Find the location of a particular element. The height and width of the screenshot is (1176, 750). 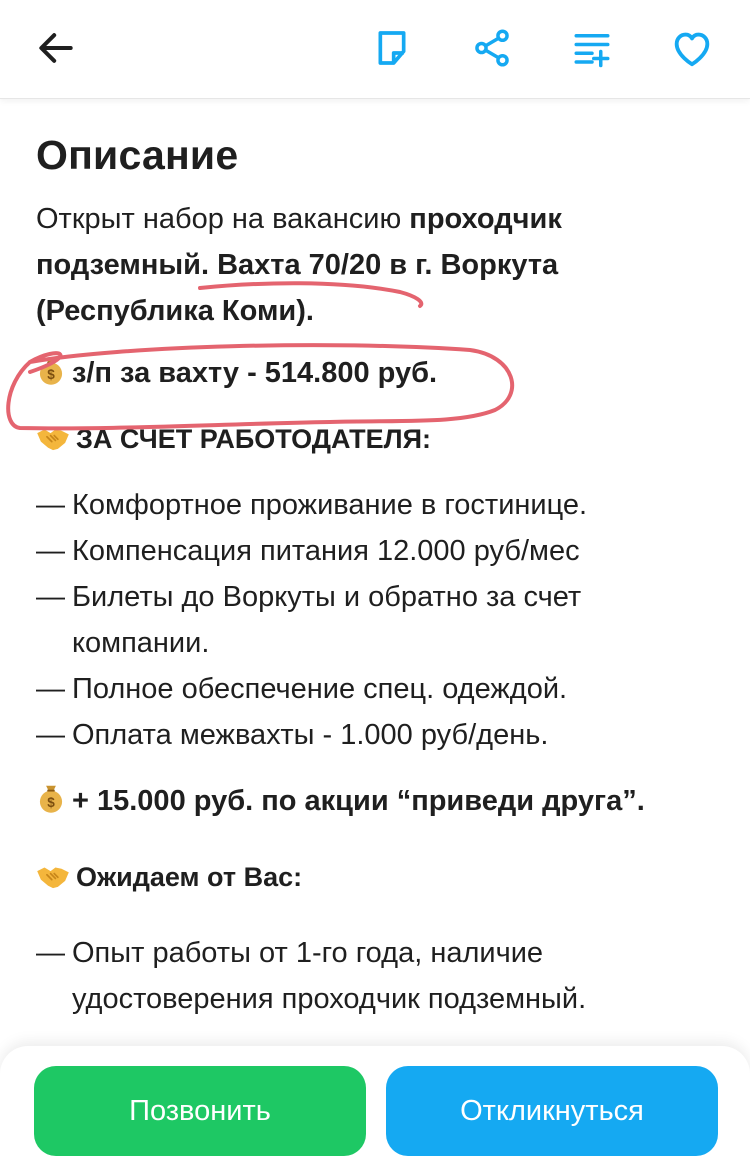

apply-button: Откликнуться is located at coordinates (552, 1111).